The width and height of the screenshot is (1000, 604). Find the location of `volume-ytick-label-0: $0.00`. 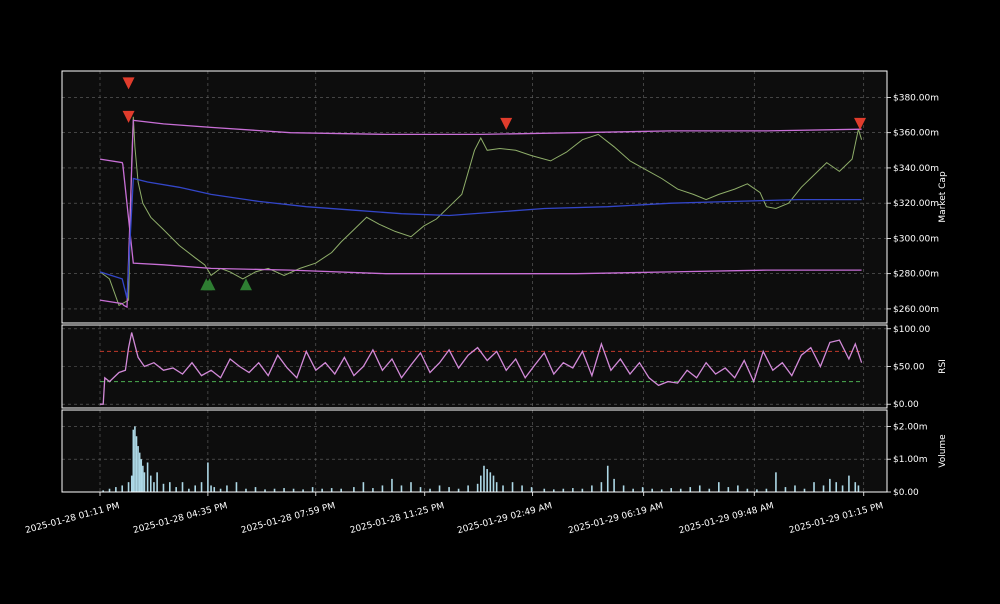

volume-ytick-label-0: $0.00 is located at coordinates (906, 493).